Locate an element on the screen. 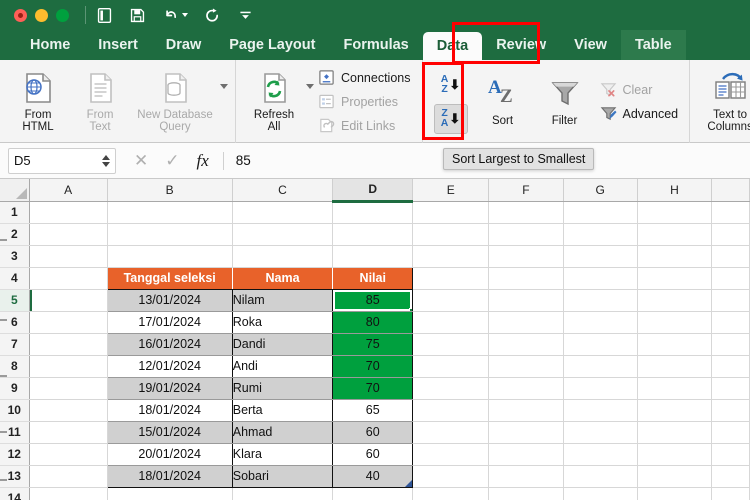 The width and height of the screenshot is (750, 500). advanced-filter-button: Advanced is located at coordinates (639, 113).